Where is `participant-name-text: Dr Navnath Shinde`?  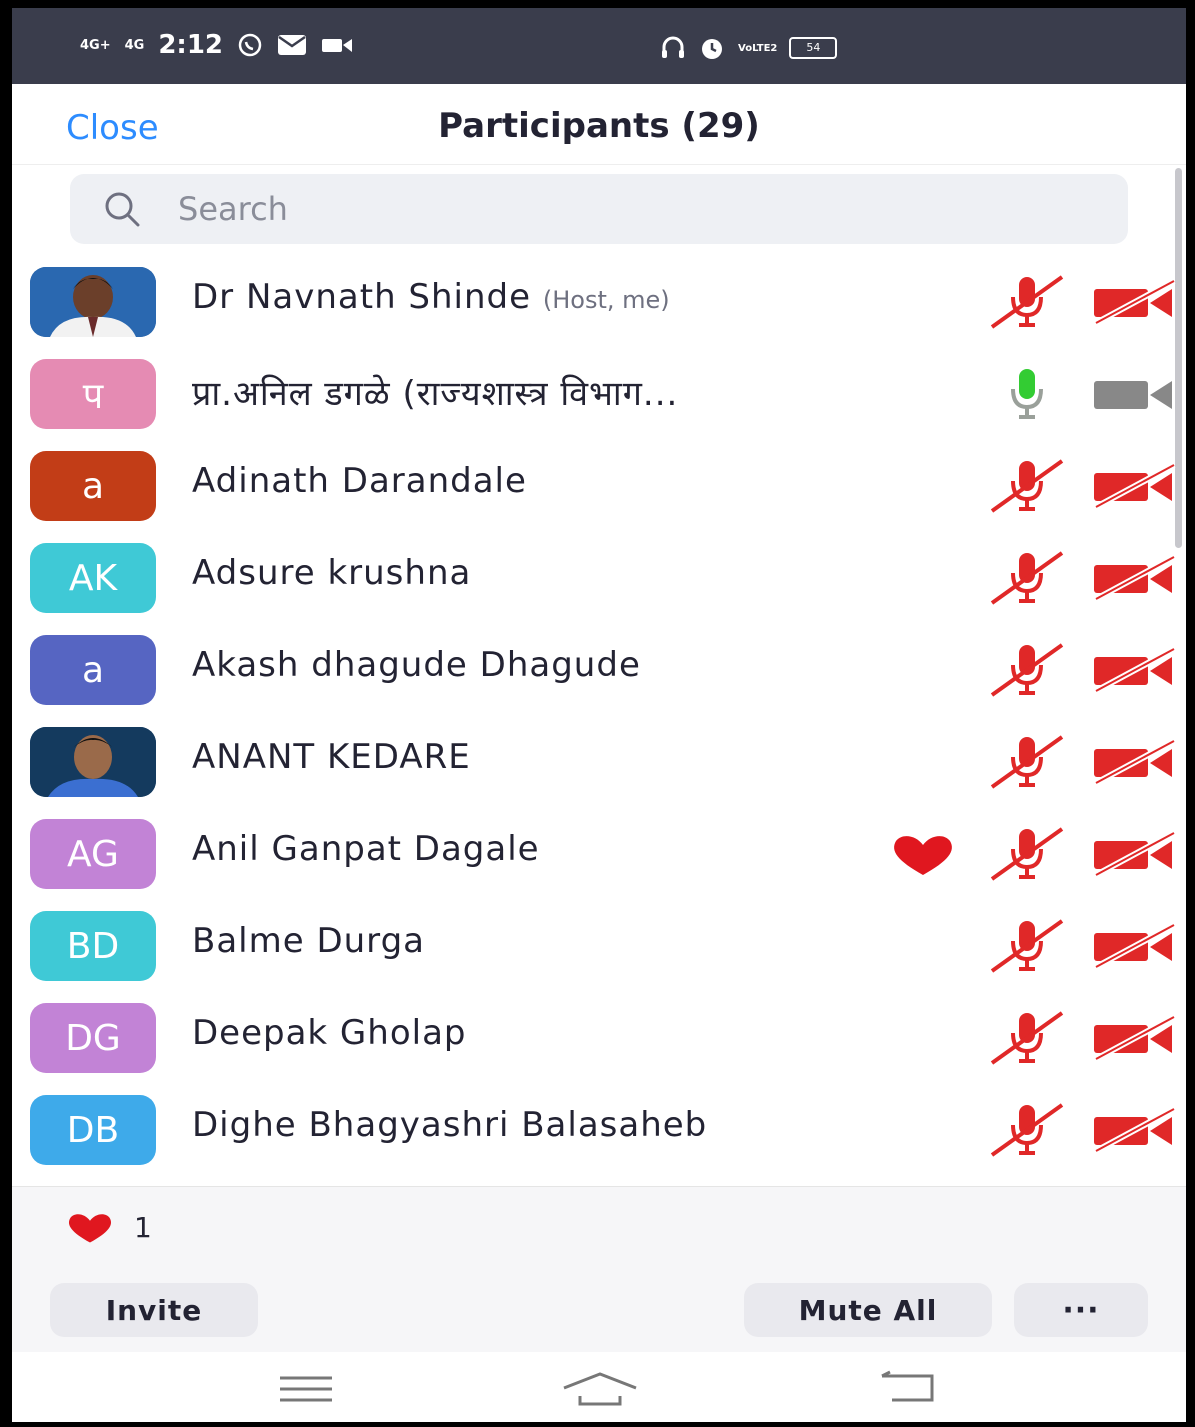 participant-name-text: Dr Navnath Shinde is located at coordinates (362, 297).